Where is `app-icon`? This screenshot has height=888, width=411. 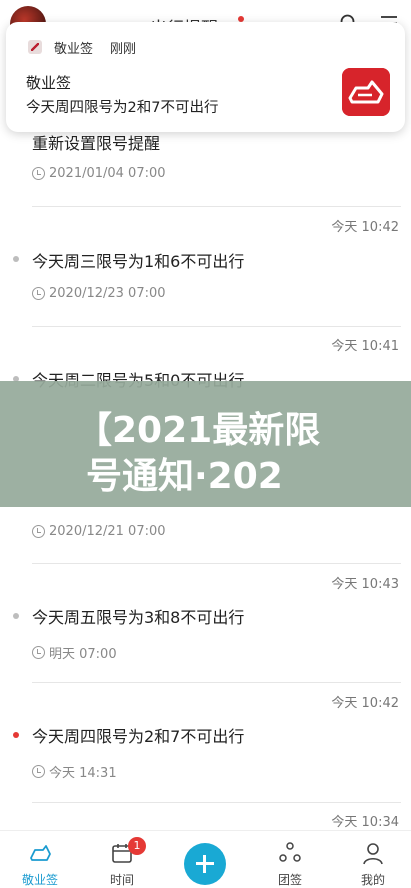
app-icon is located at coordinates (35, 47).